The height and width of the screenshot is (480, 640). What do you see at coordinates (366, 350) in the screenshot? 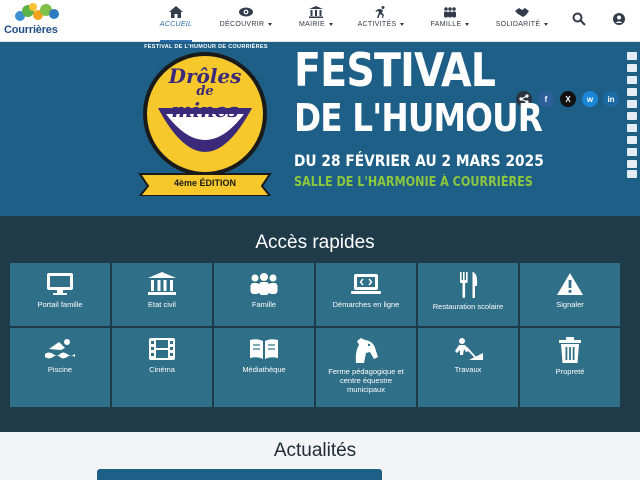
I see `horse-icon` at bounding box center [366, 350].